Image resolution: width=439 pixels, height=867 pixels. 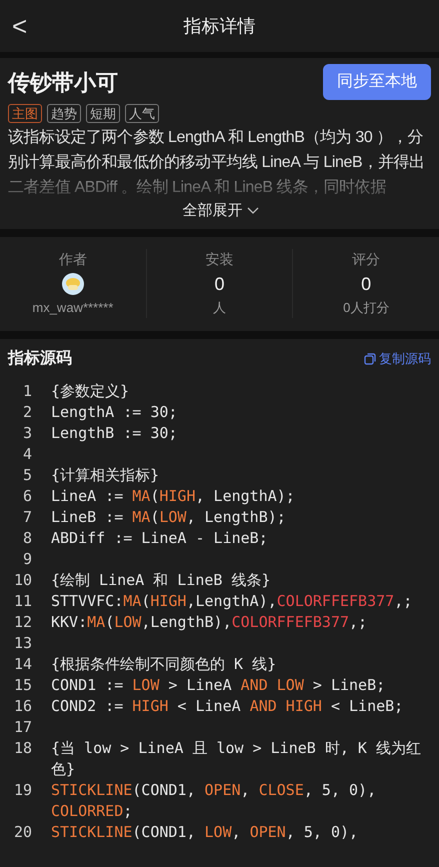 I want to click on line-number: 16, so click(x=22, y=706).